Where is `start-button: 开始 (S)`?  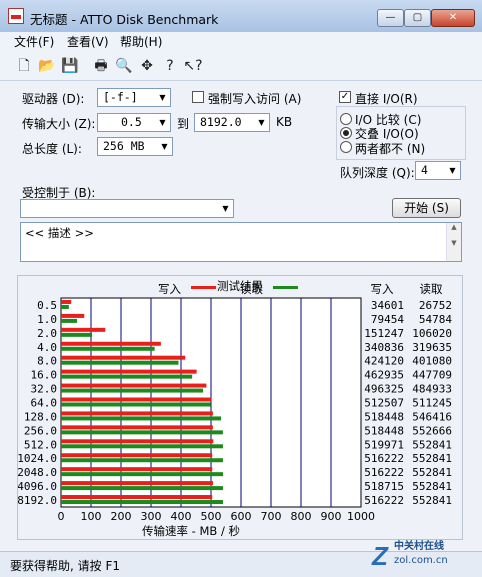 start-button: 开始 (S) is located at coordinates (426, 208).